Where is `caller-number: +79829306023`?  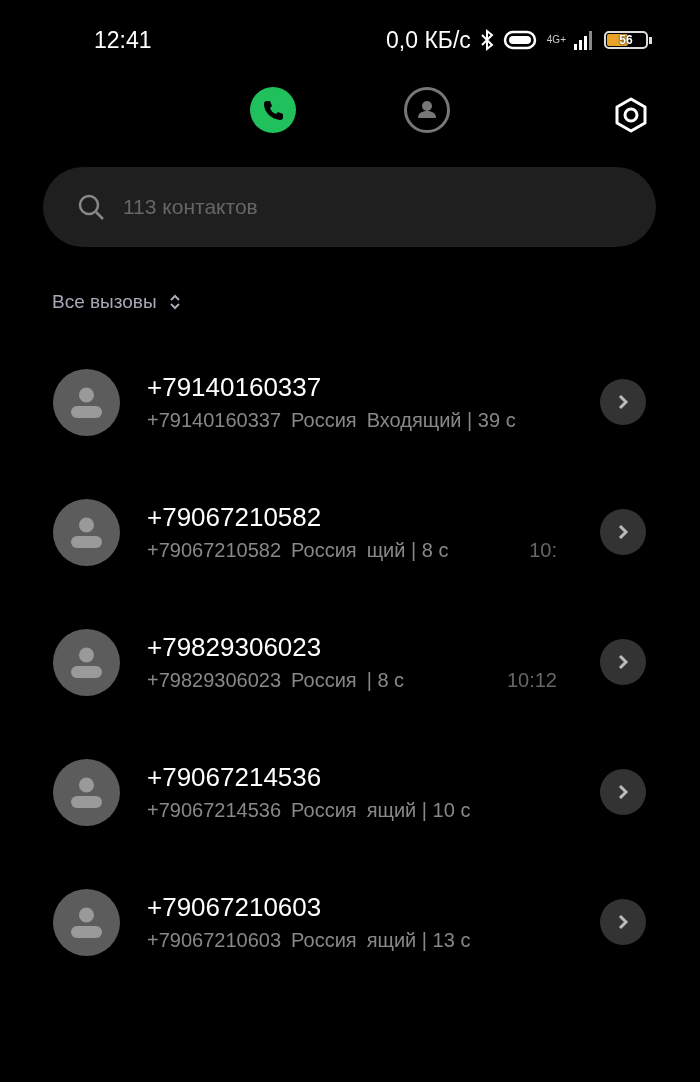
caller-number: +79829306023 is located at coordinates (214, 680).